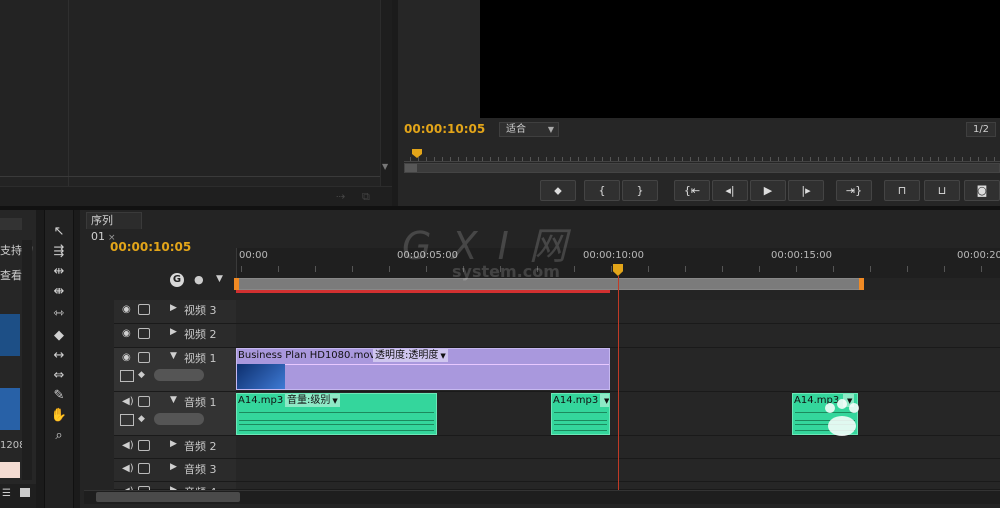 This screenshot has height=508, width=1000. Describe the element at coordinates (59, 336) in the screenshot. I see `razor-tool: ◆` at that location.